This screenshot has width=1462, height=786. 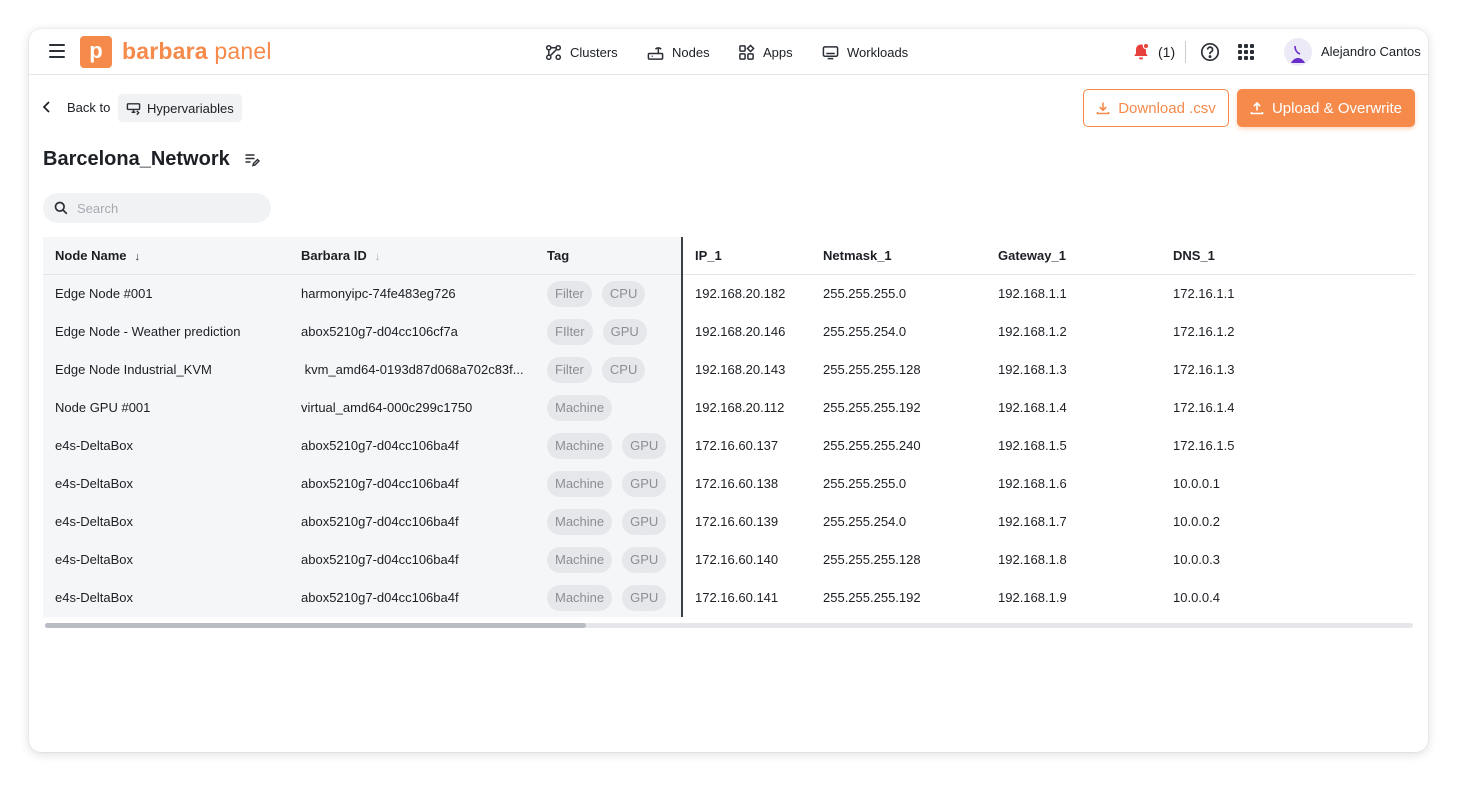 I want to click on header-node-name: Node Name ↓, so click(x=97, y=256).